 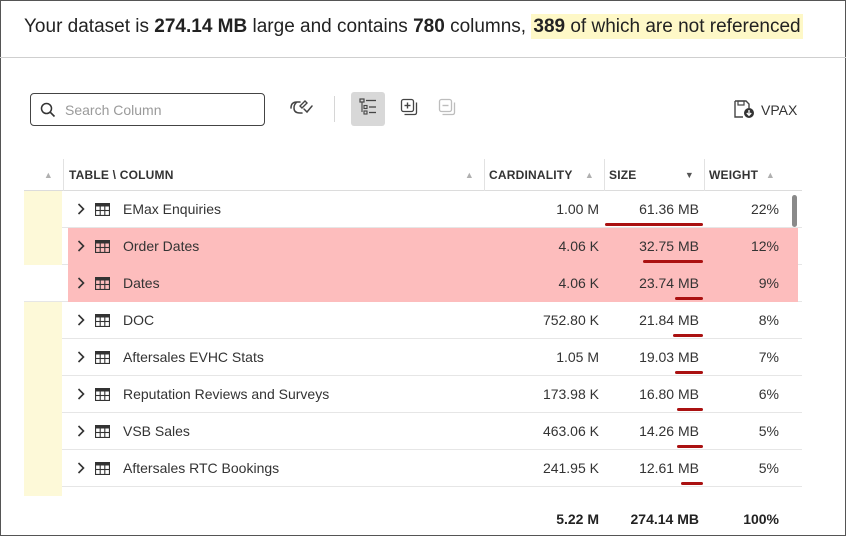 What do you see at coordinates (577, 357) in the screenshot?
I see `row-cardinality: 1.05 M` at bounding box center [577, 357].